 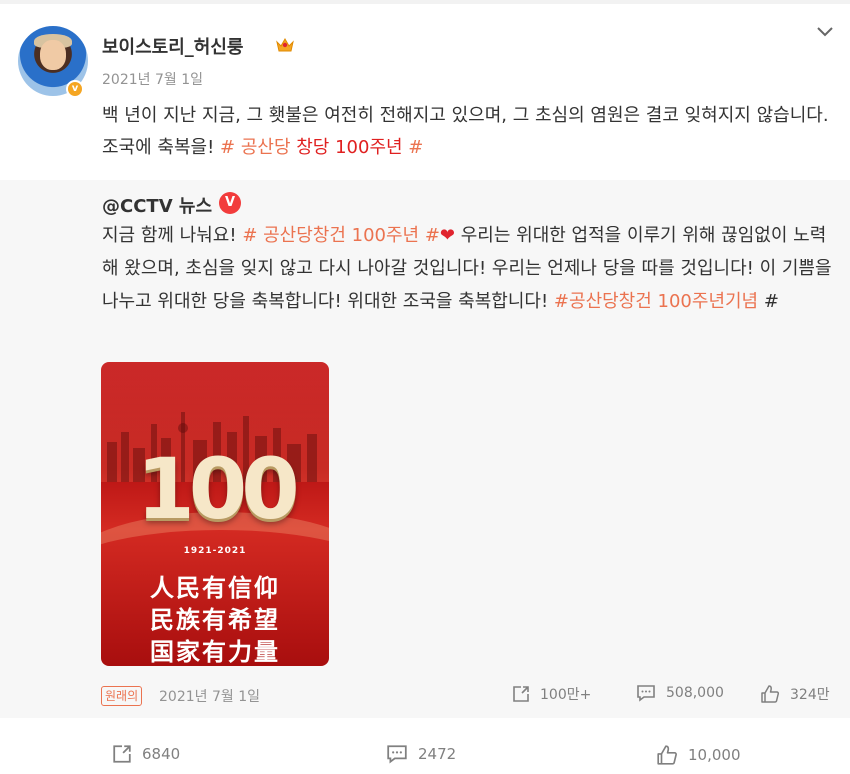 I want to click on post-hashtag-red: 창당 100주년, so click(x=349, y=147).